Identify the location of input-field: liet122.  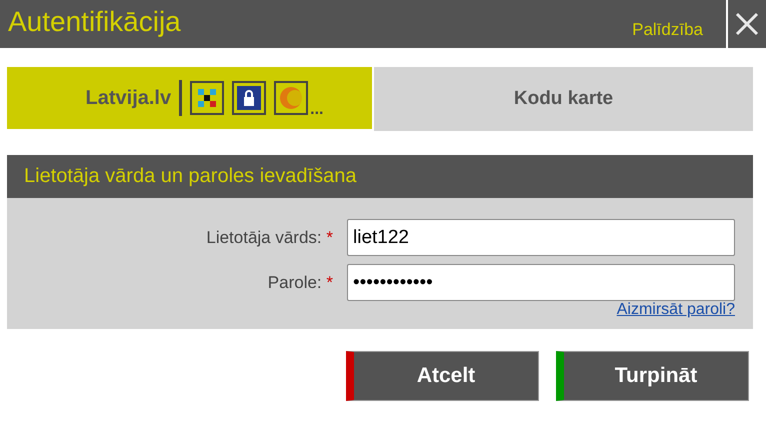
(541, 237).